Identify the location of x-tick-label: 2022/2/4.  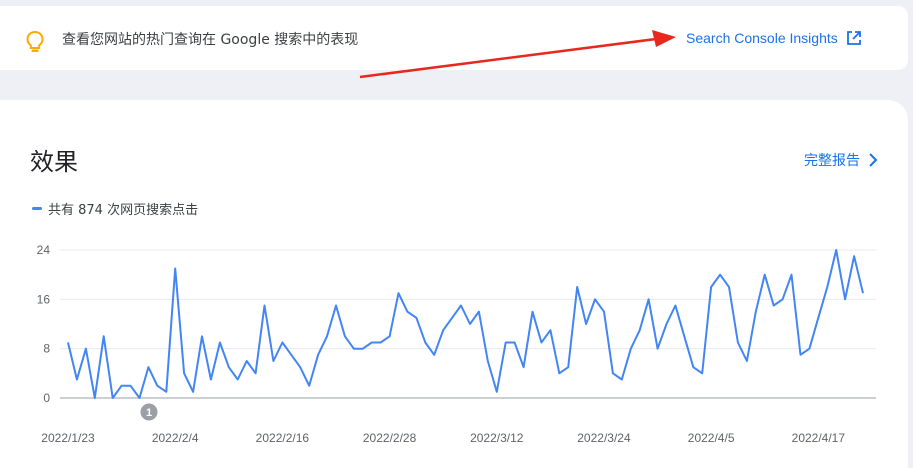
(175, 438).